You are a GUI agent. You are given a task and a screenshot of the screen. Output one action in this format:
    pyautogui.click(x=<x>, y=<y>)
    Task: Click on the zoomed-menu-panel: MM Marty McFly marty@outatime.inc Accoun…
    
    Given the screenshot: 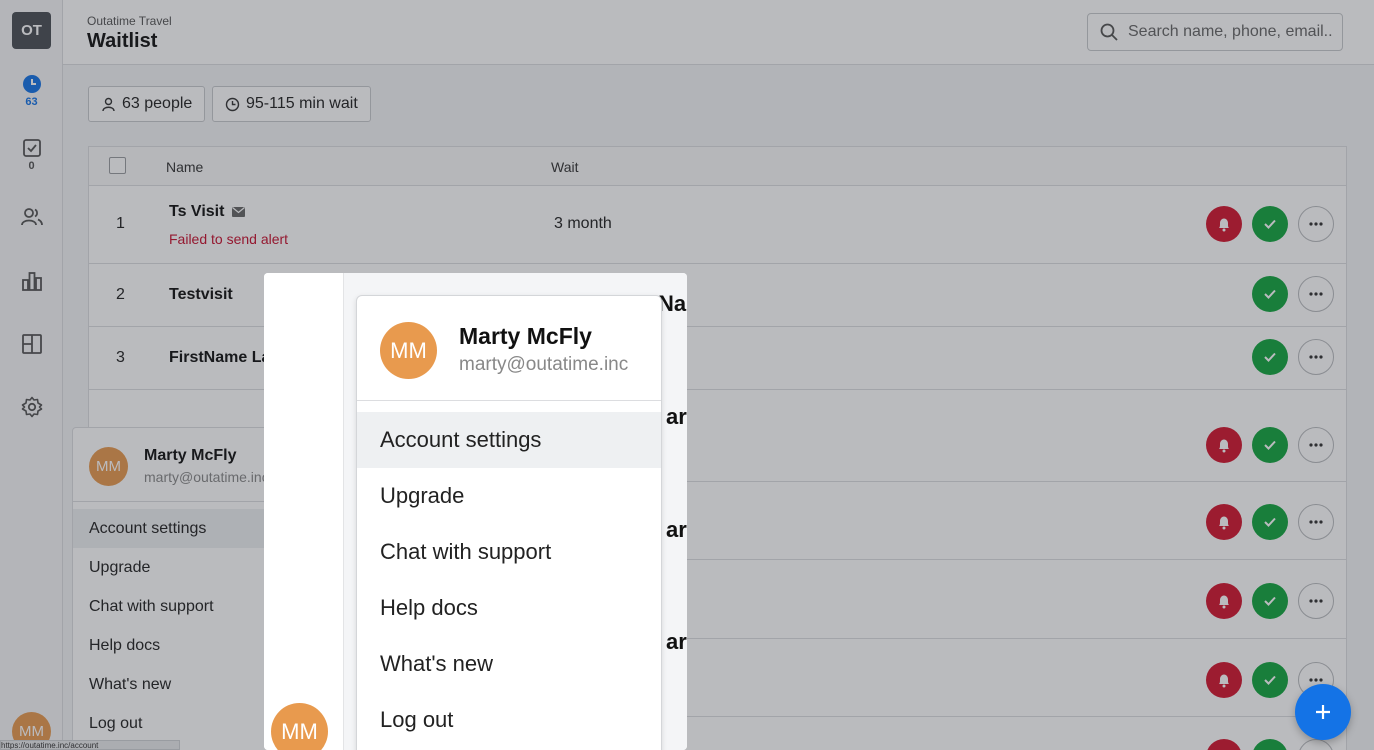 What is the action you would take?
    pyautogui.click(x=509, y=522)
    